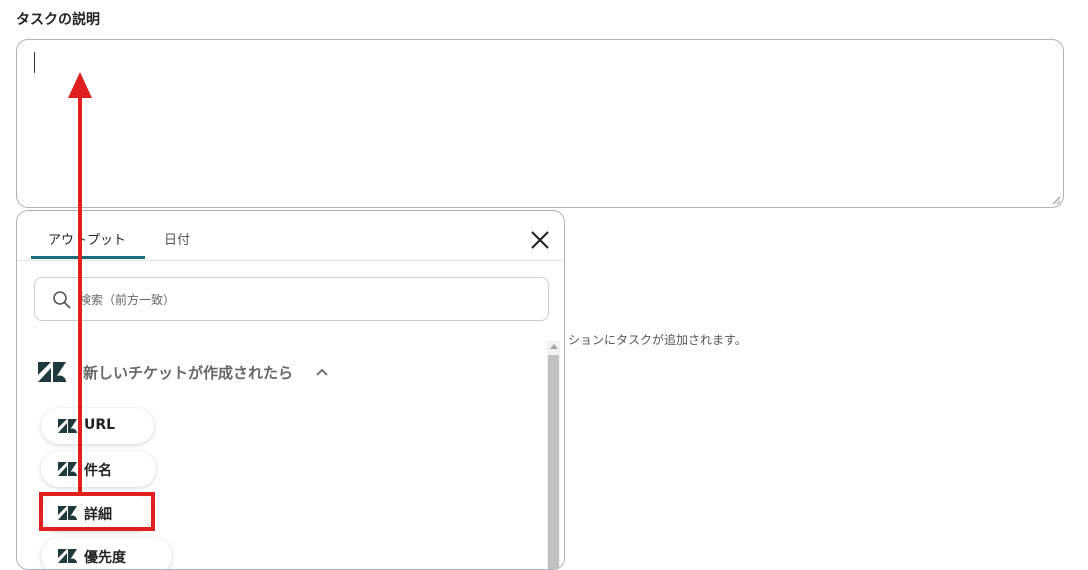  What do you see at coordinates (657, 340) in the screenshot?
I see `background-help-text: ションにタスクが追加されます。` at bounding box center [657, 340].